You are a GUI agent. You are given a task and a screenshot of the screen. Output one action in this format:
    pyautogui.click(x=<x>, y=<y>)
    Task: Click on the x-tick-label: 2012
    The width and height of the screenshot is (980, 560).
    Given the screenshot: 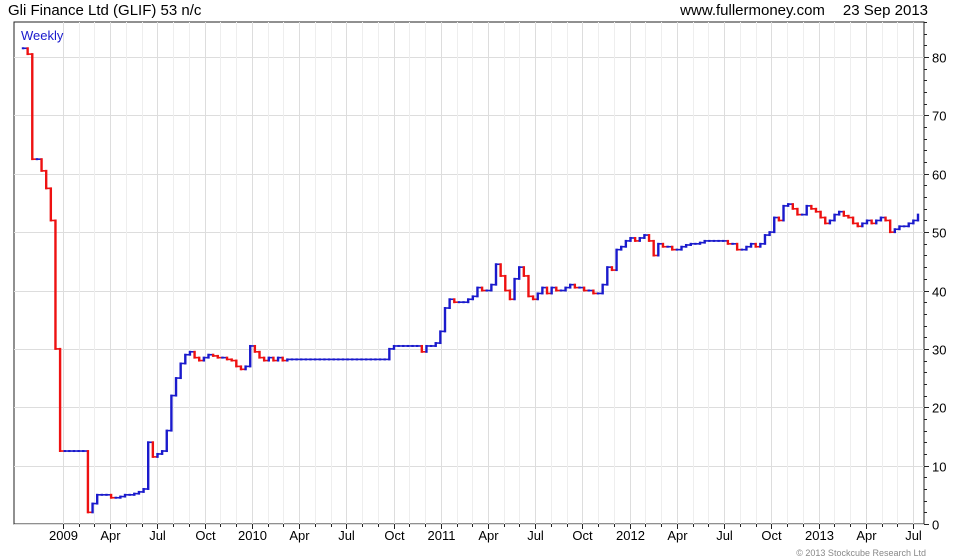 What is the action you would take?
    pyautogui.click(x=630, y=535)
    